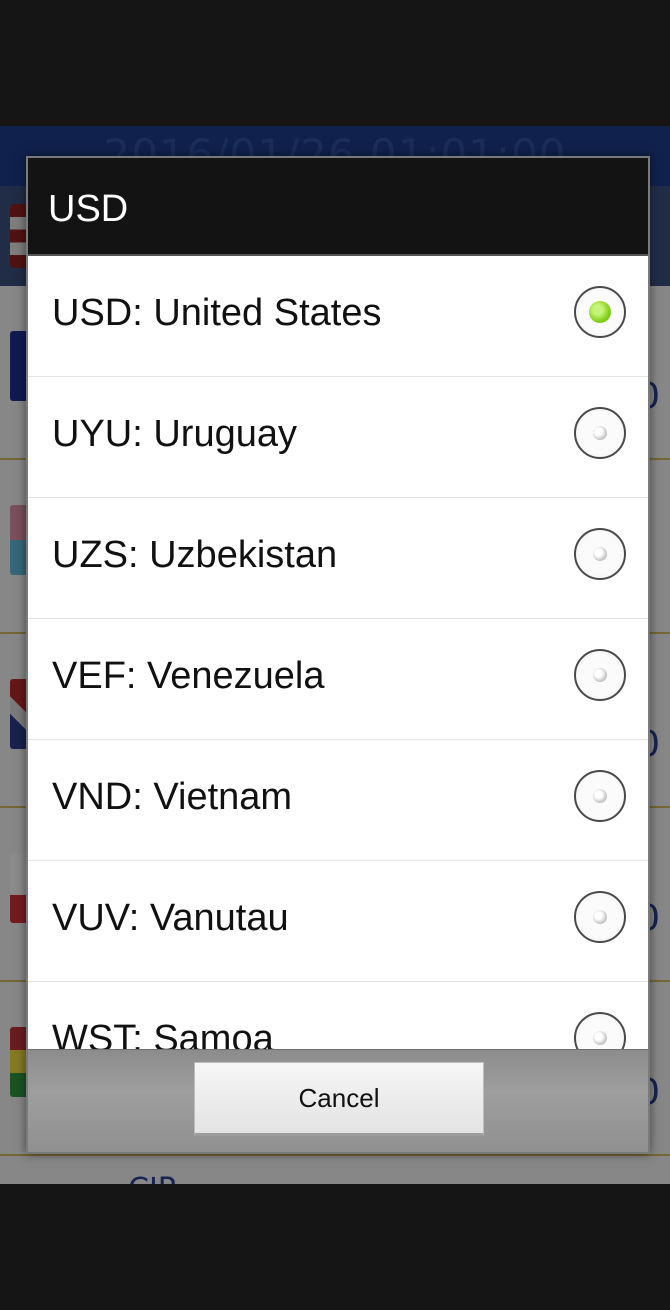 The width and height of the screenshot is (670, 1310). I want to click on option-wst: WST: Samoa, so click(338, 1015).